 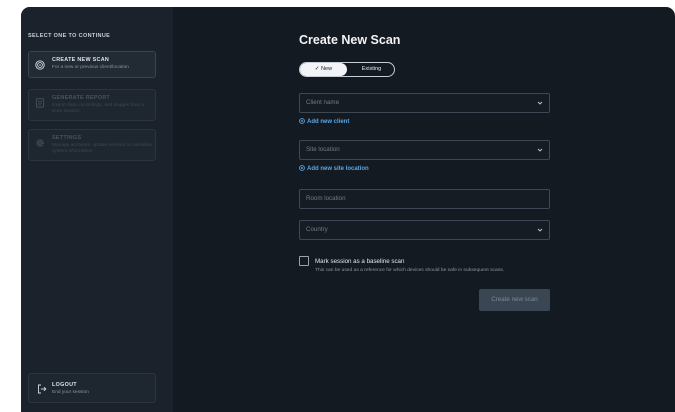 What do you see at coordinates (69, 36) in the screenshot?
I see `sidebar-heading: SELECT ONE TO CONTINUE` at bounding box center [69, 36].